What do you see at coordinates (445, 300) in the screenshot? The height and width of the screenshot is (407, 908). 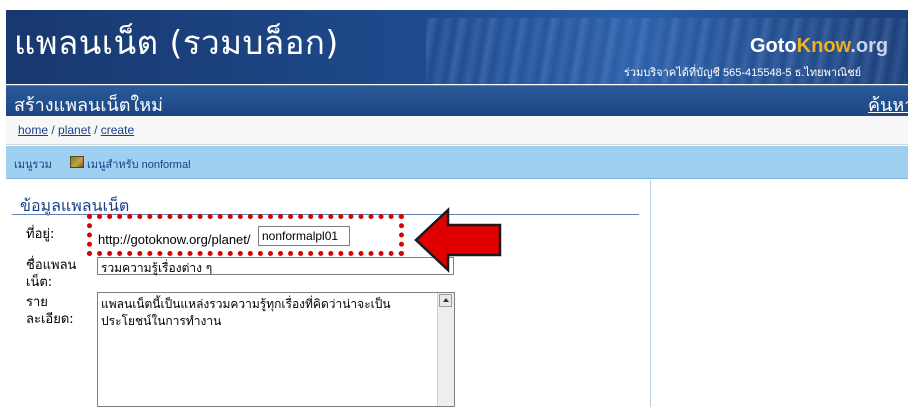 I see `scroll-up-icon` at bounding box center [445, 300].